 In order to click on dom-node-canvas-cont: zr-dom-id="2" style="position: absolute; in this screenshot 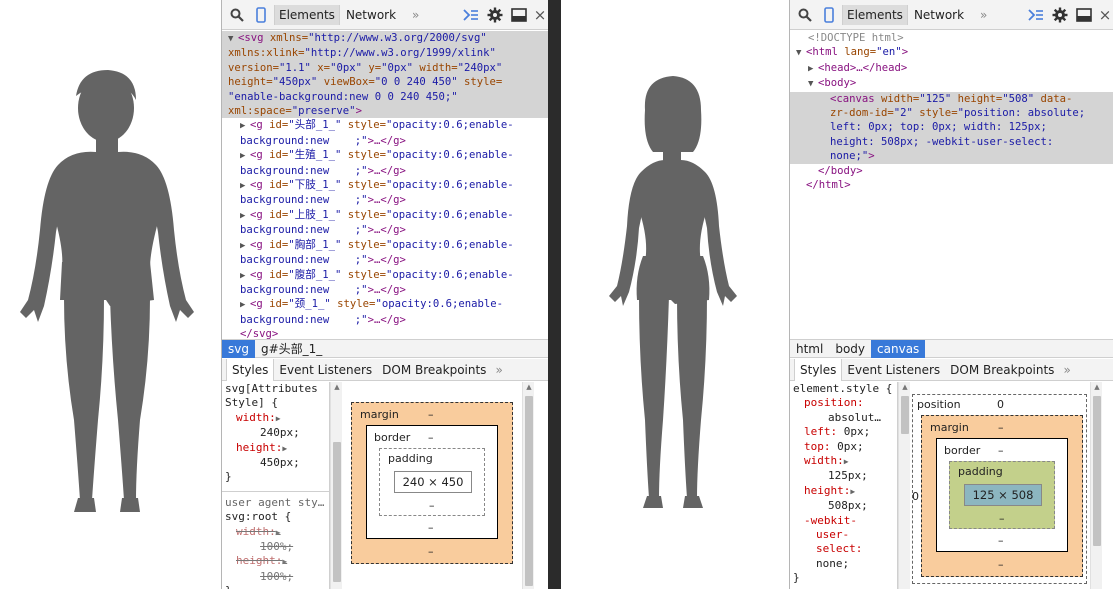, I will do `click(951, 113)`.